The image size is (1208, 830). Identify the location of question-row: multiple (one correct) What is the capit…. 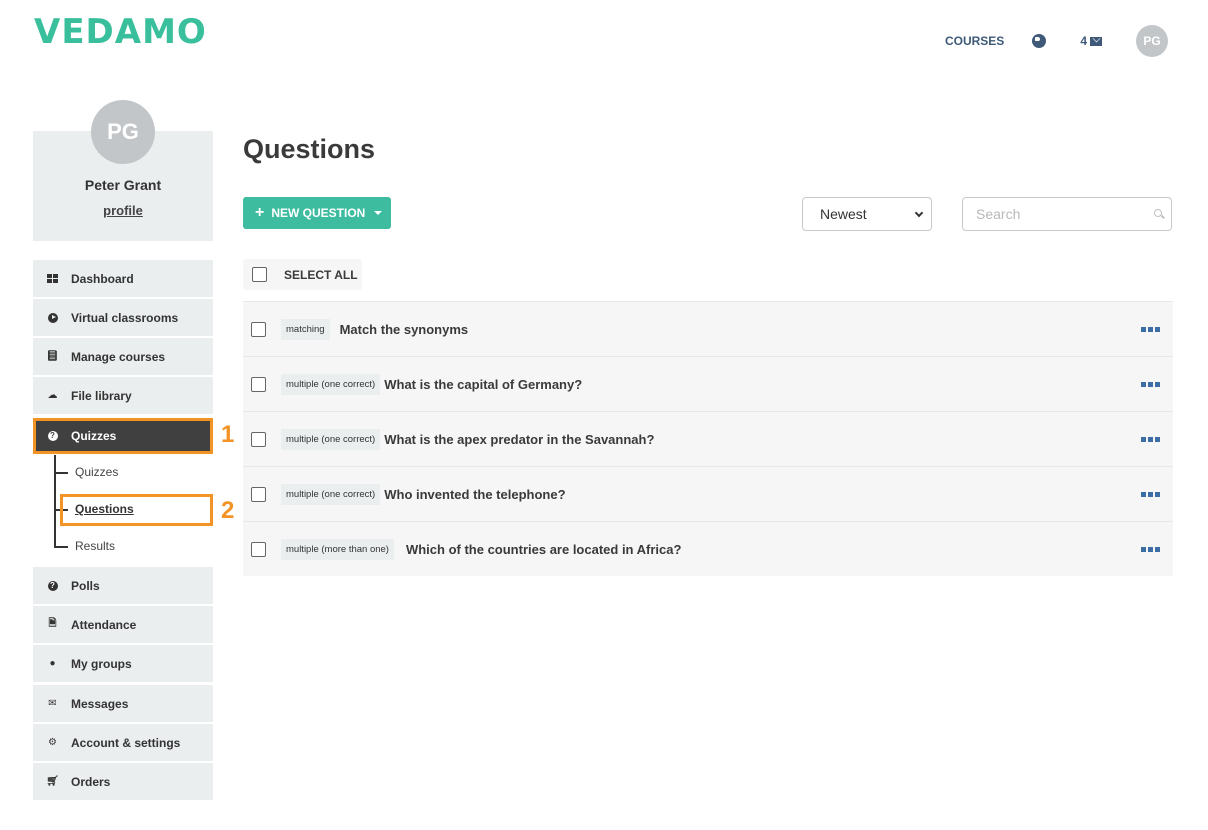
(708, 383).